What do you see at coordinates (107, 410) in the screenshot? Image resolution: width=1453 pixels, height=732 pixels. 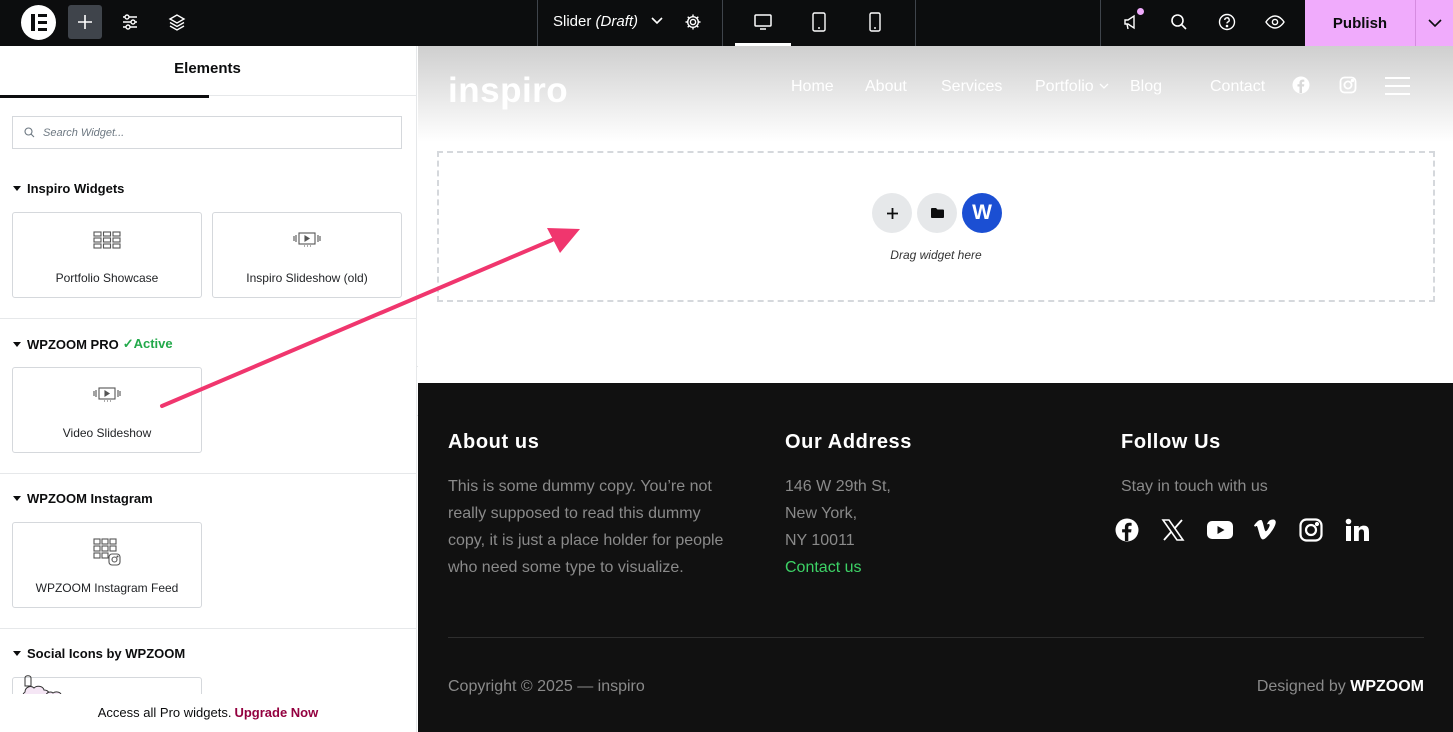 I see `widget-video-slideshow: Video Slideshow` at bounding box center [107, 410].